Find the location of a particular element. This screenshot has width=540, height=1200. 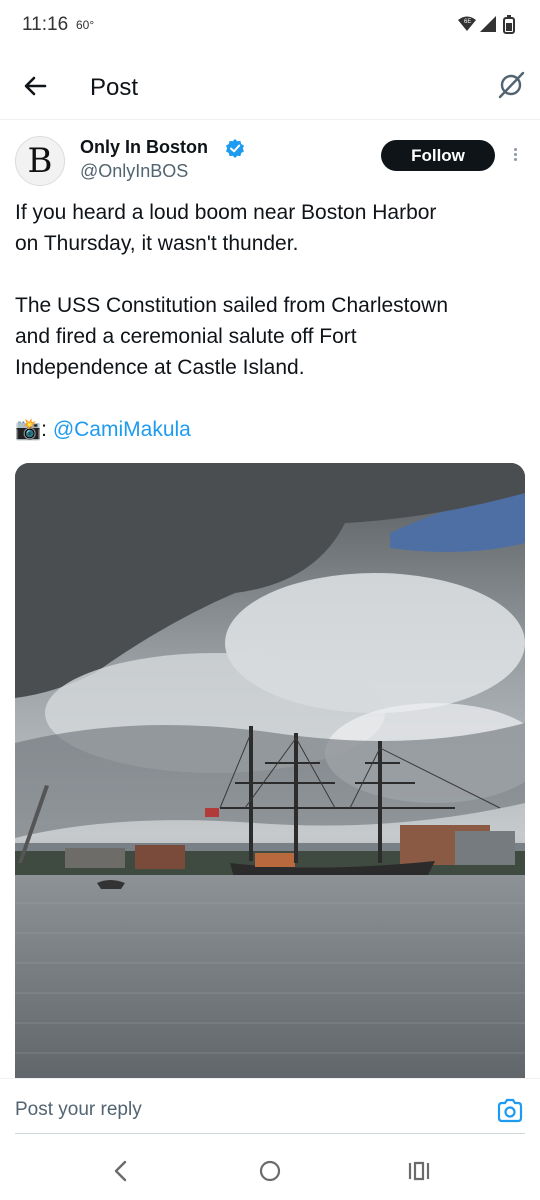

top-app-bar: Post is located at coordinates (270, 89).